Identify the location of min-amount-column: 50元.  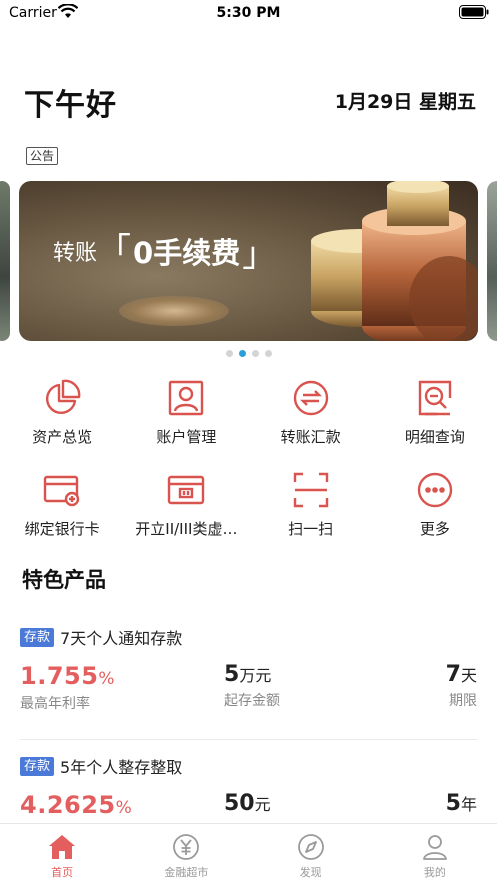
(247, 803).